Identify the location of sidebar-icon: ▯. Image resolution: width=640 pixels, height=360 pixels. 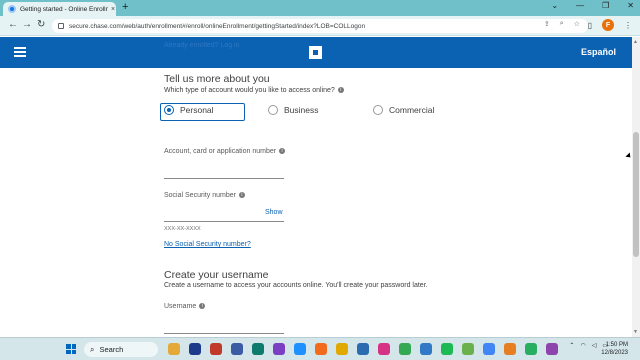
(590, 25).